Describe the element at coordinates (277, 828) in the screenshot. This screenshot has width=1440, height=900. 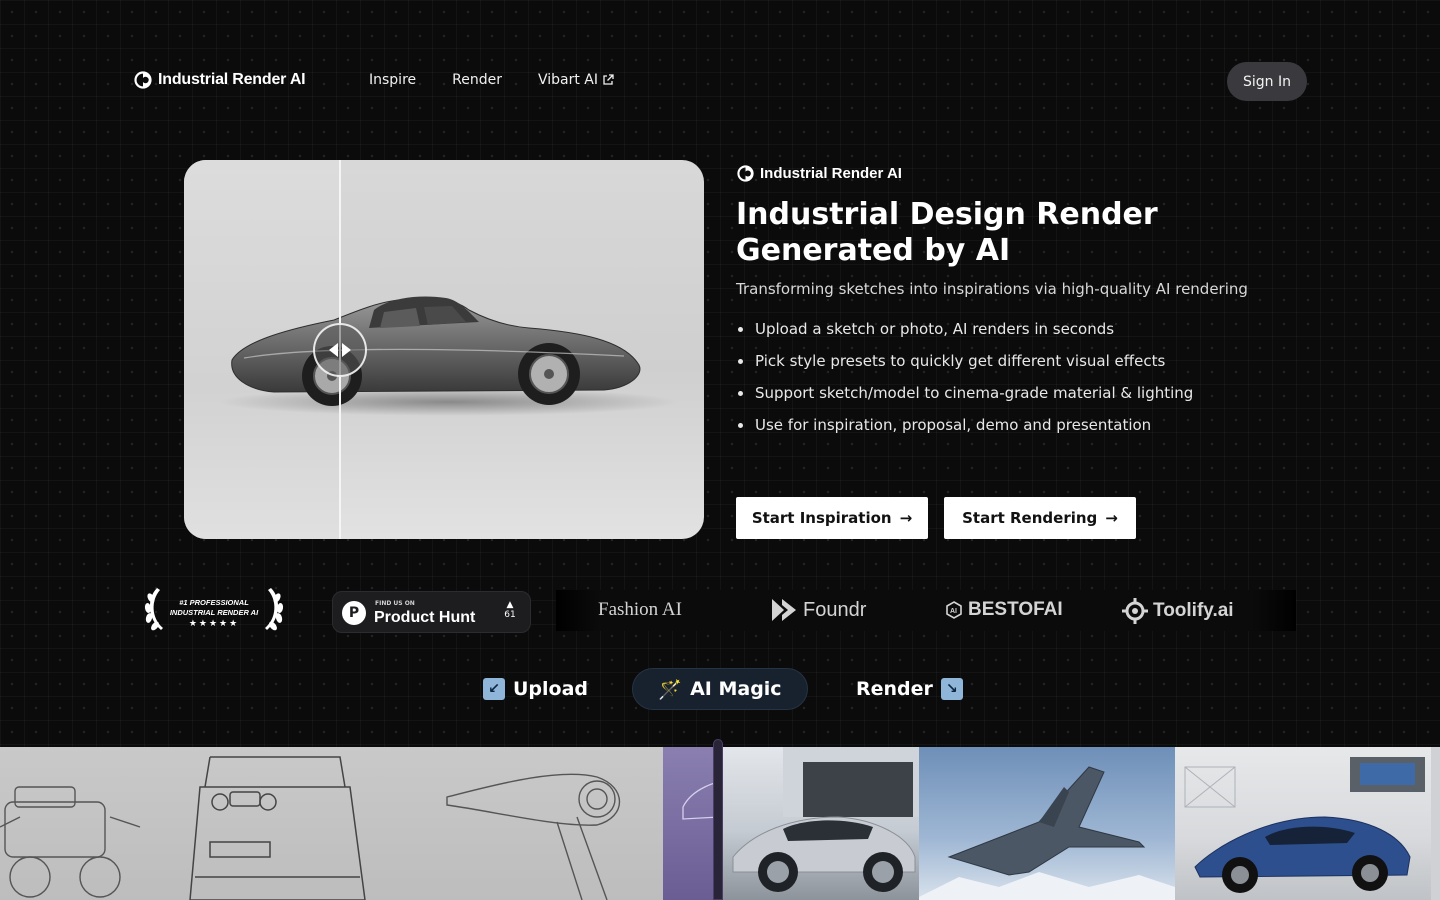
I see `sketch-espresso-image` at that location.